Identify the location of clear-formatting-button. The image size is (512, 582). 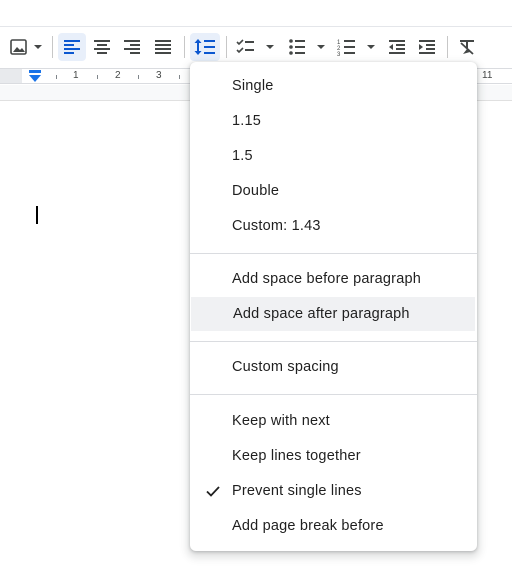
(467, 47).